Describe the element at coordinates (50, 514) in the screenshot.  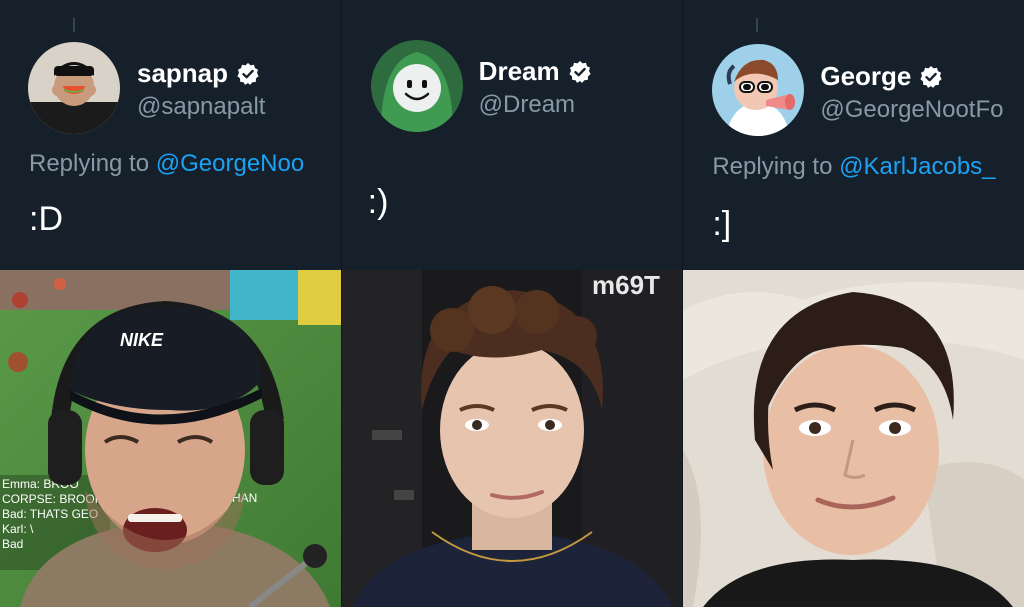
I see `chat-line: Bad: THATS GEO` at that location.